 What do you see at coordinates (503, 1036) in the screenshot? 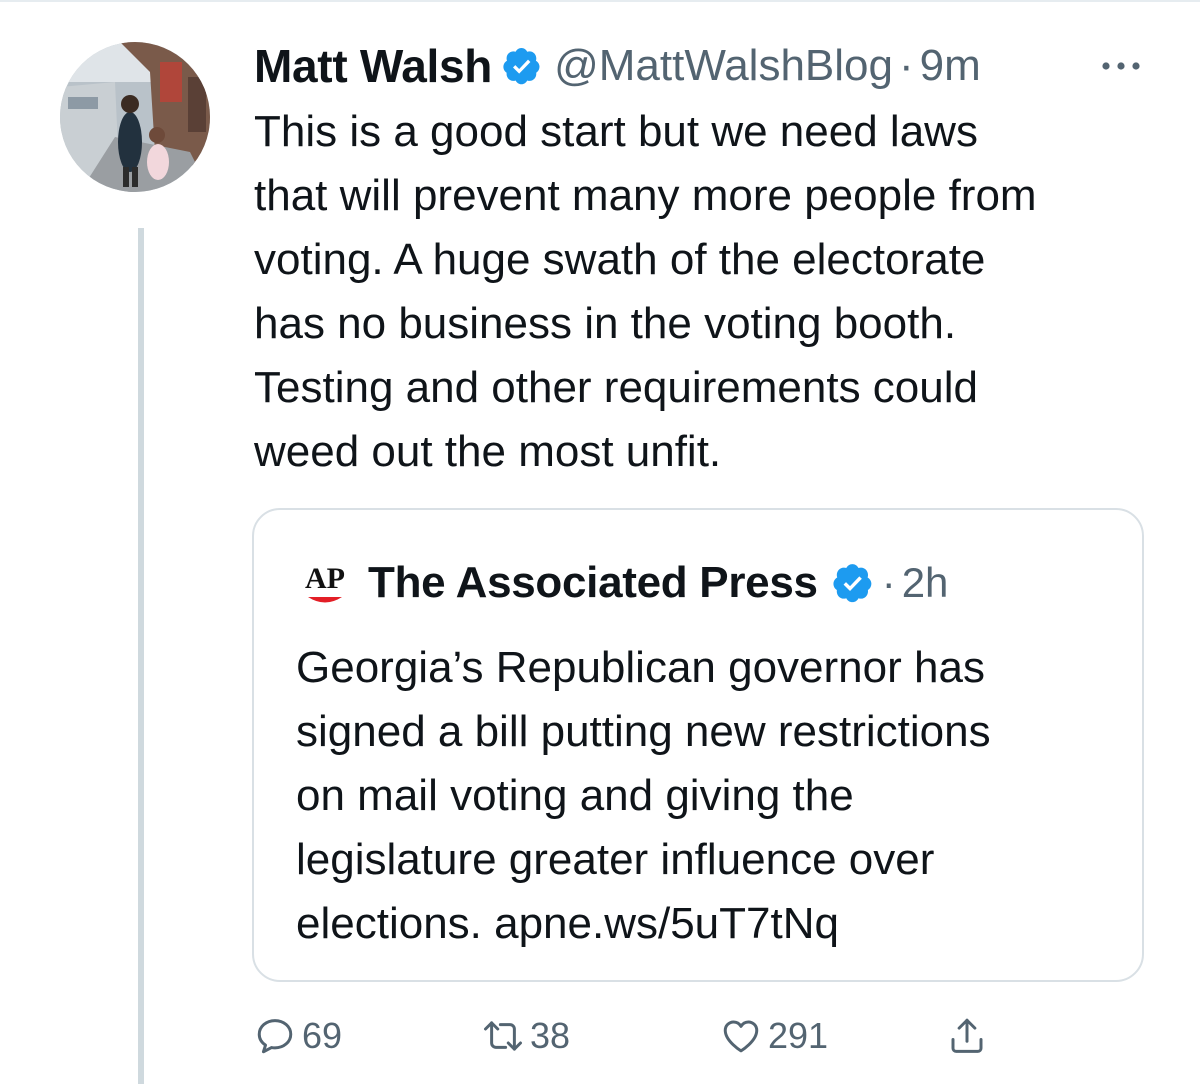
I see `retweet-icon` at bounding box center [503, 1036].